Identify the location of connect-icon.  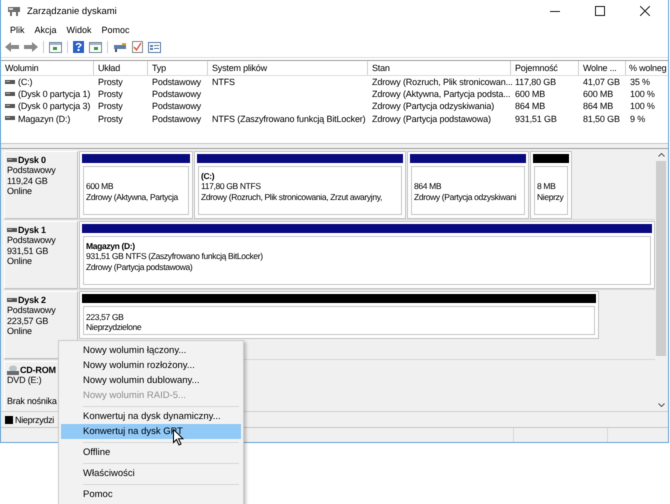
(120, 47).